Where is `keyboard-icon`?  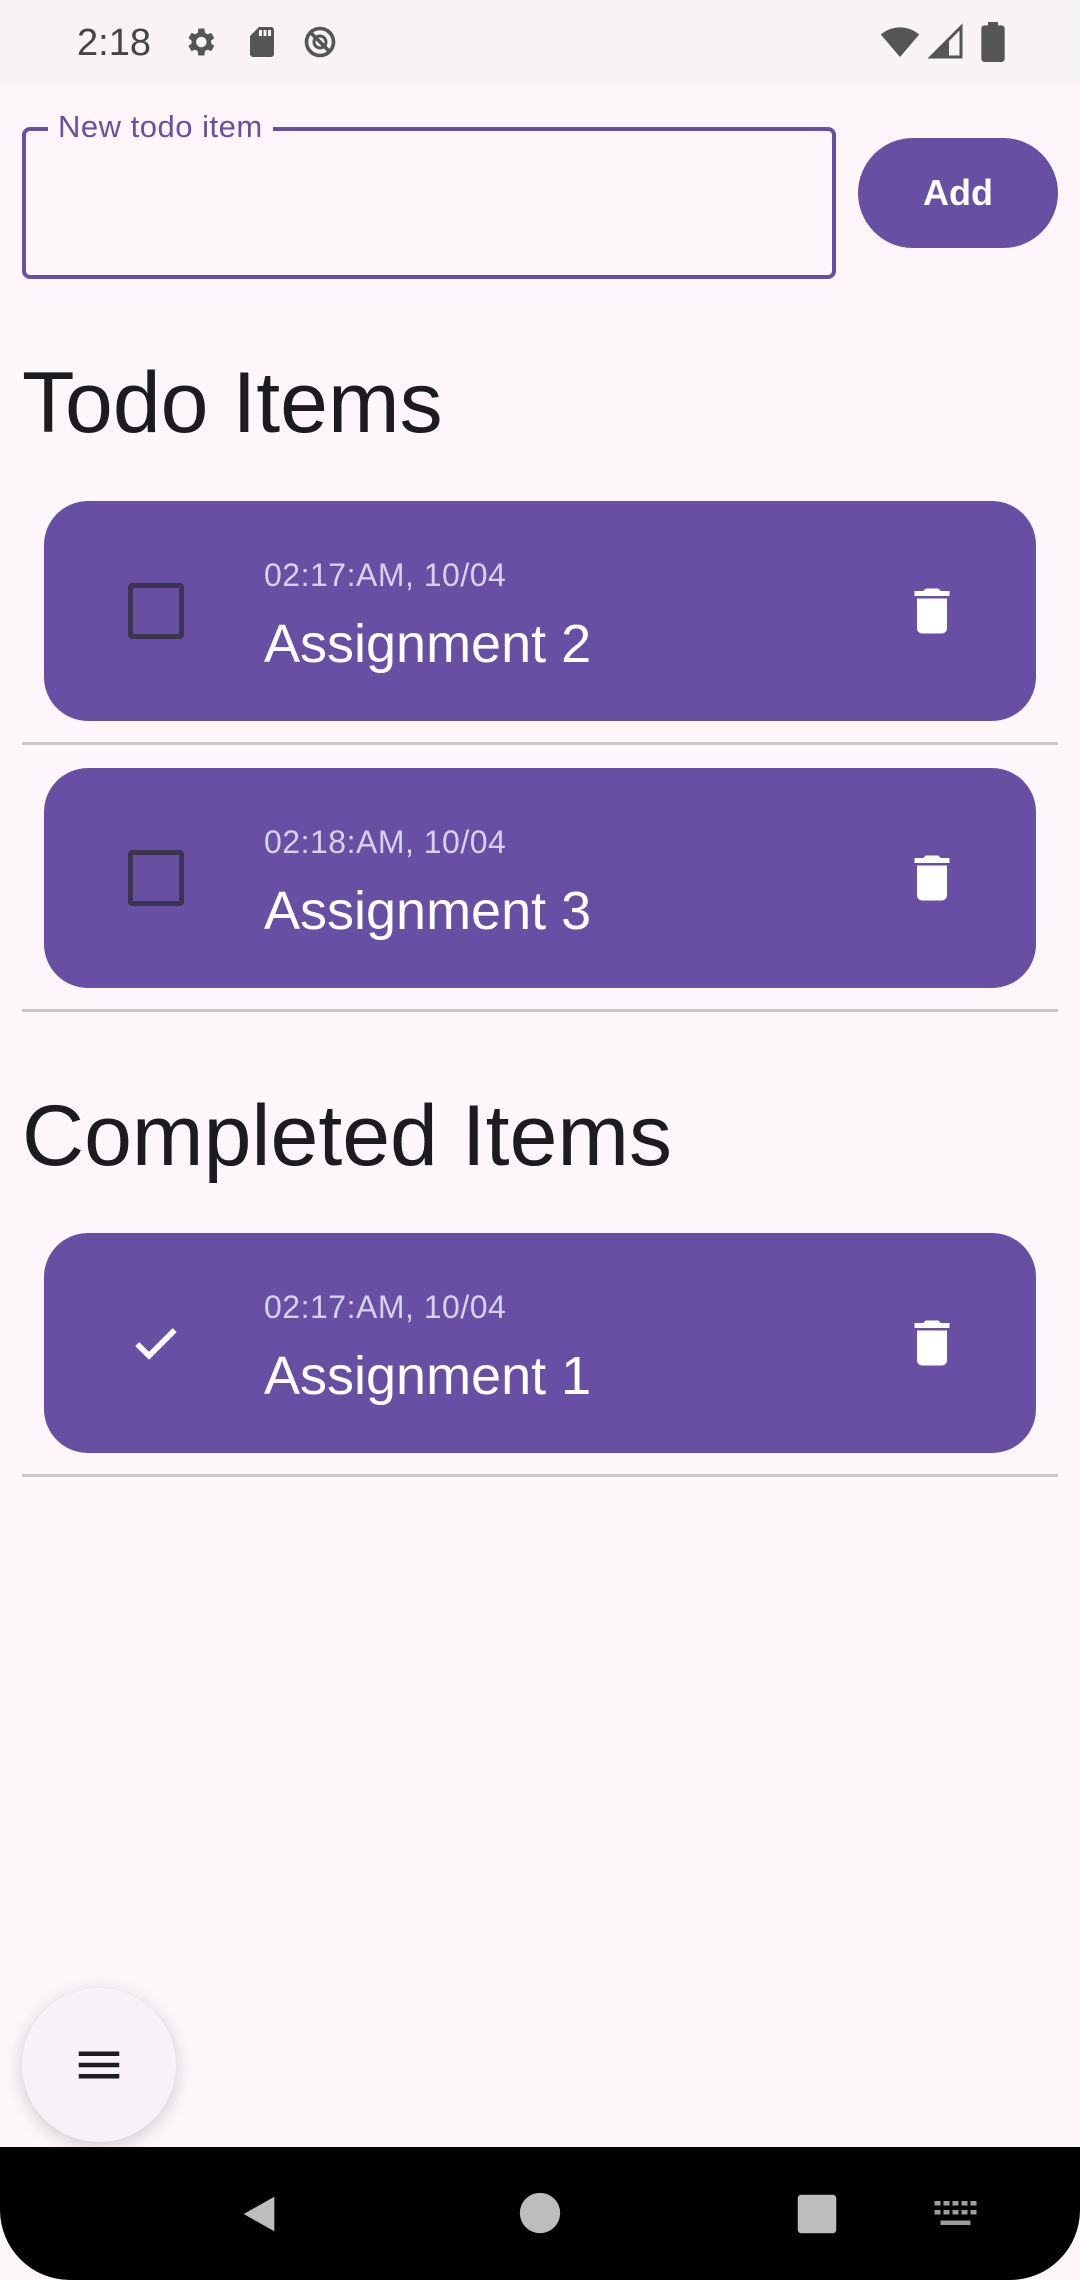 keyboard-icon is located at coordinates (957, 2216).